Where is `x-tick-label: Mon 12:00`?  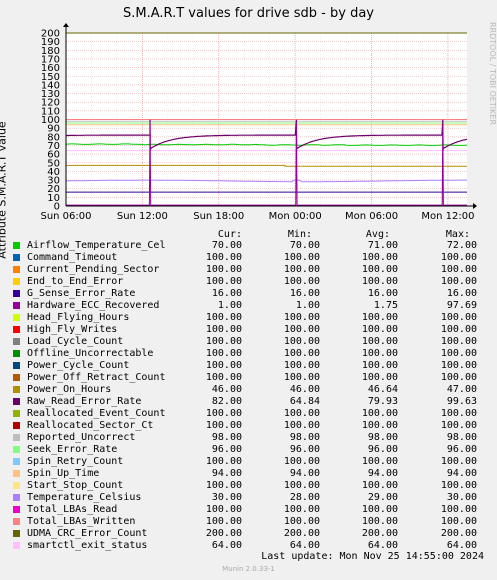 x-tick-label: Mon 12:00 is located at coordinates (447, 216).